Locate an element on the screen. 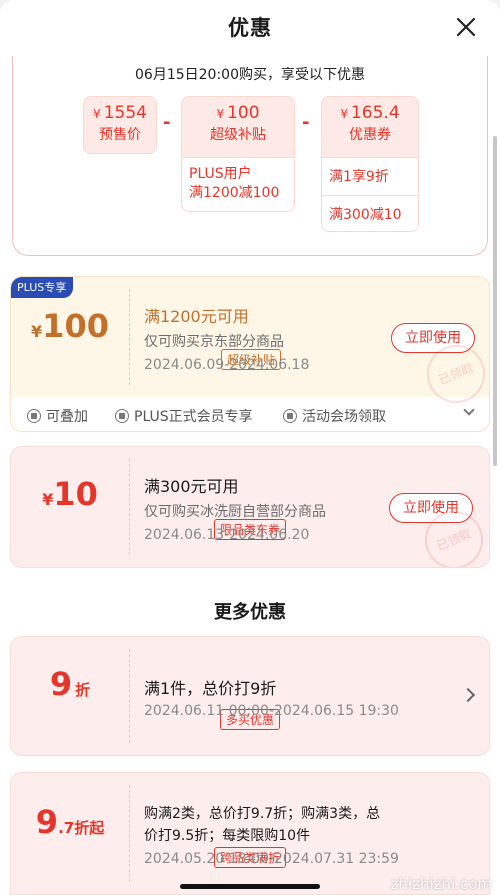 The height and width of the screenshot is (895, 500). sheet-header: 优惠 is located at coordinates (250, 28).